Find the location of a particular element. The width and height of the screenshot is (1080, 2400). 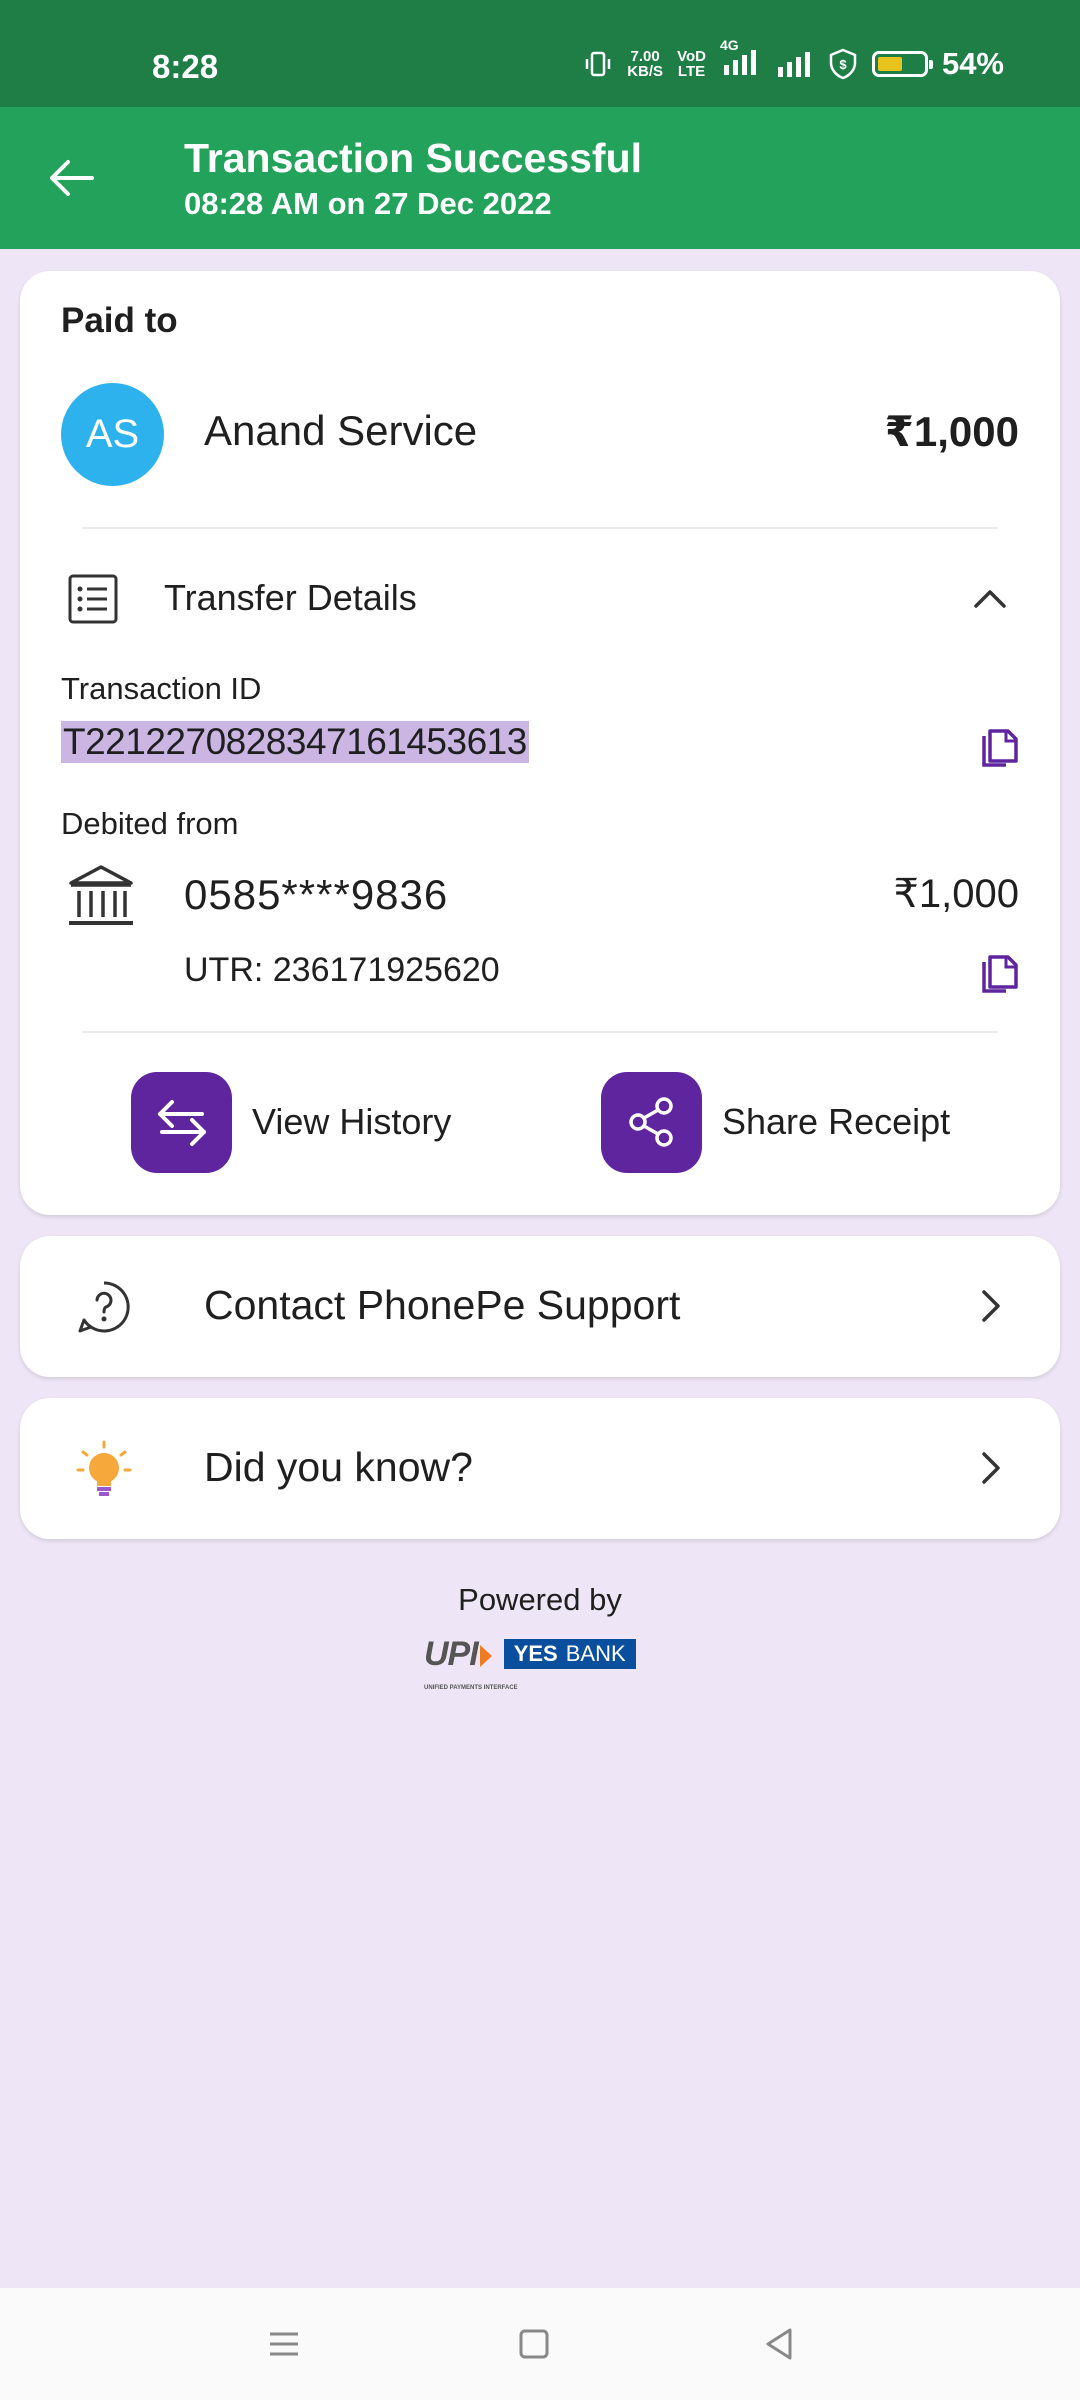

utr-number: UTR: 236171925620 is located at coordinates (342, 970).